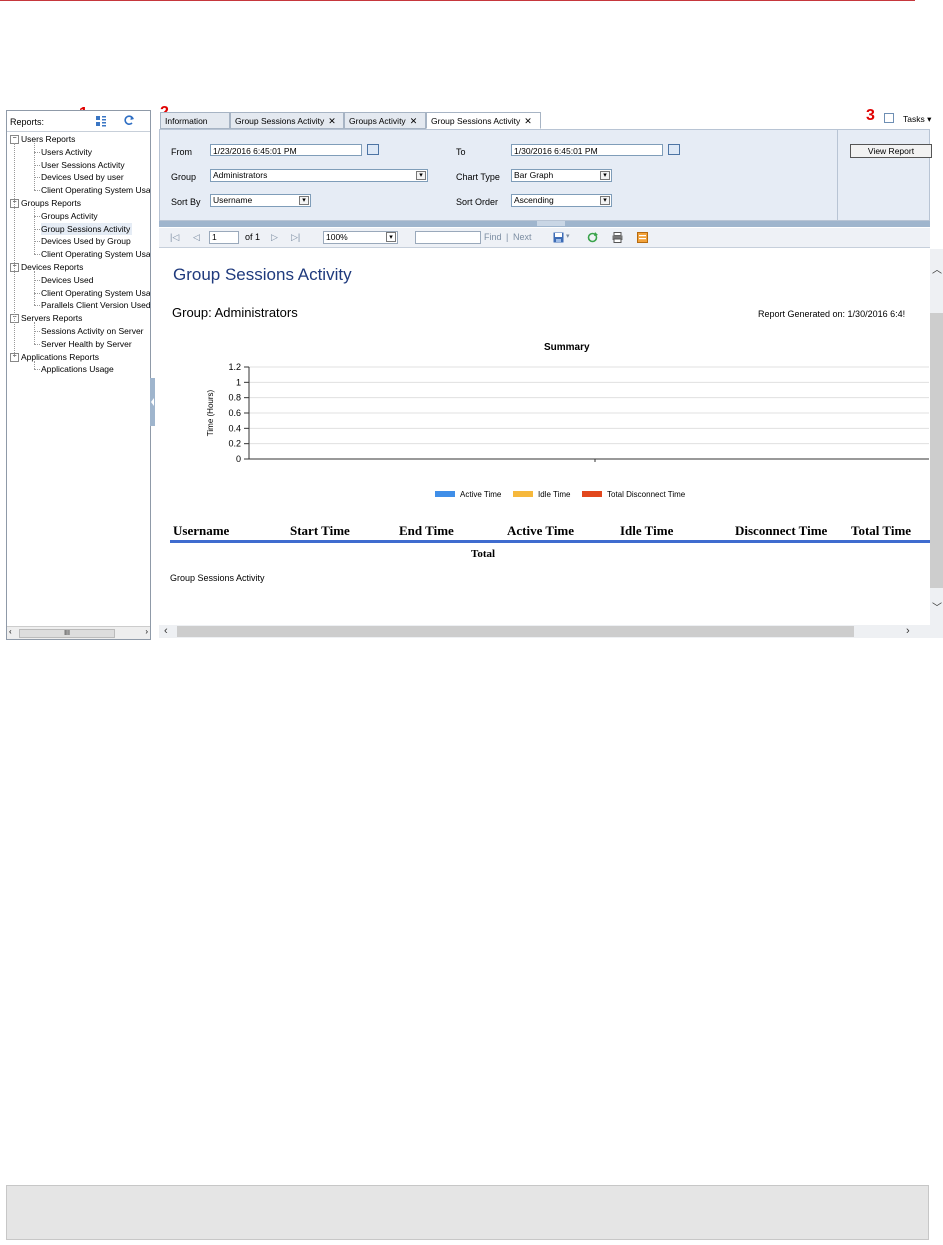  What do you see at coordinates (78, 369) in the screenshot?
I see `tree-report-item: Applications Usage` at bounding box center [78, 369].